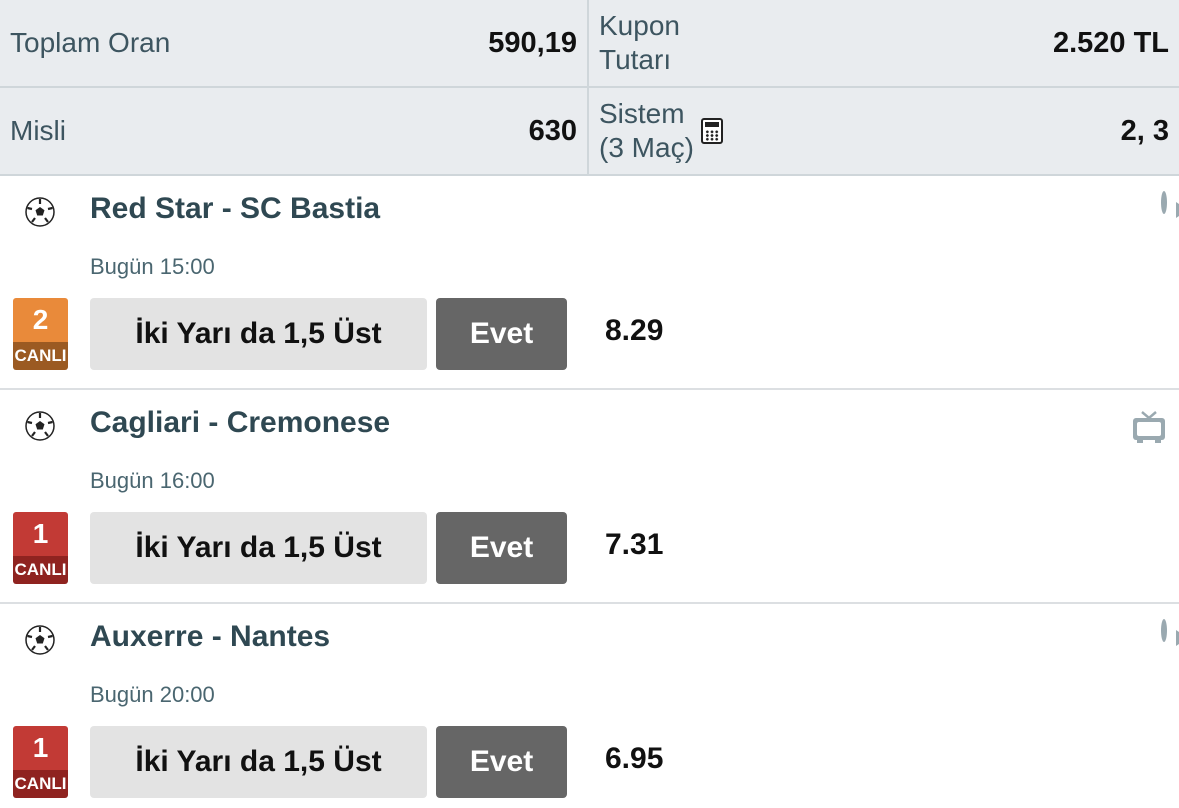 The height and width of the screenshot is (808, 1179). What do you see at coordinates (712, 131) in the screenshot?
I see `calculator-icon` at bounding box center [712, 131].